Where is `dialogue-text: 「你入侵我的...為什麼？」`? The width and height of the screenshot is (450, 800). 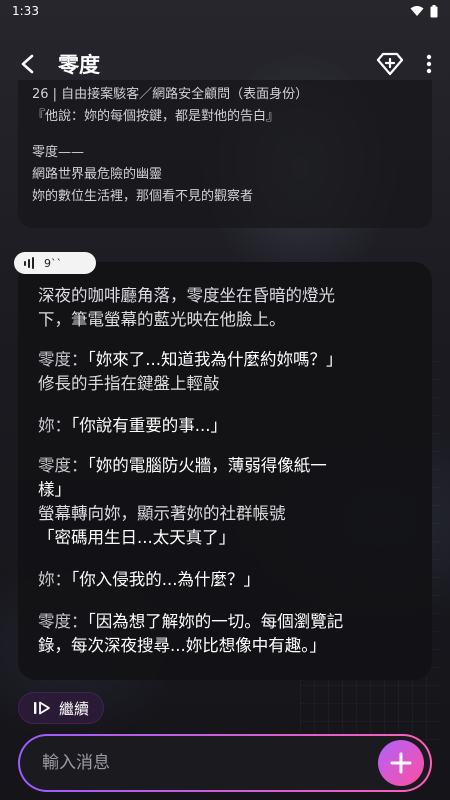 dialogue-text: 「你入侵我的...為什麼？」 is located at coordinates (165, 579).